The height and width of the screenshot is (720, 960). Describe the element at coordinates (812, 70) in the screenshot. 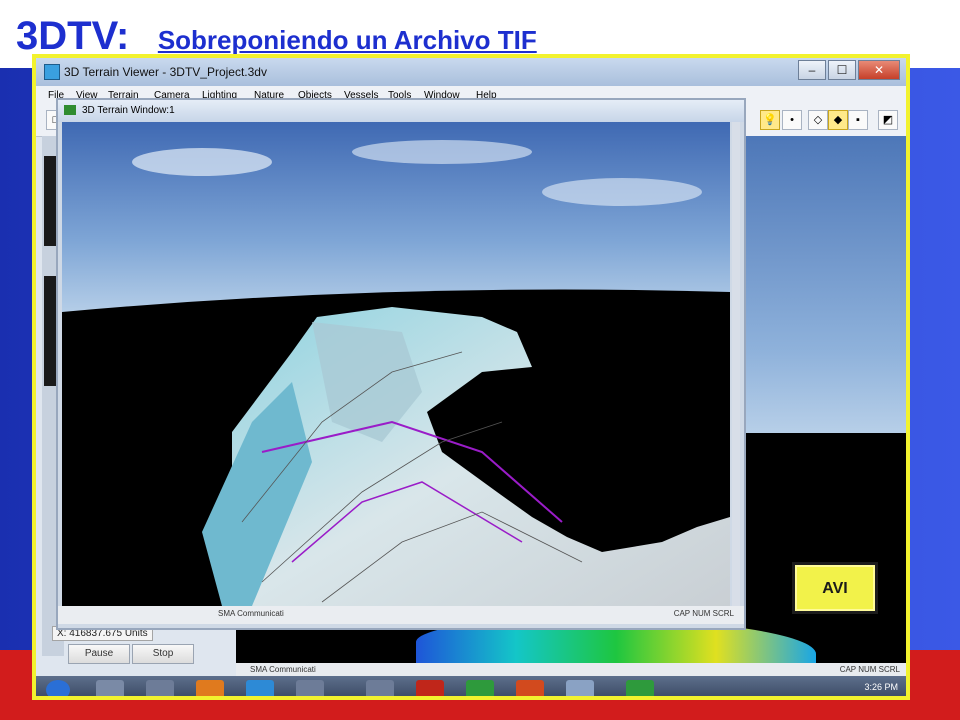

I see `minimize-button: –` at that location.